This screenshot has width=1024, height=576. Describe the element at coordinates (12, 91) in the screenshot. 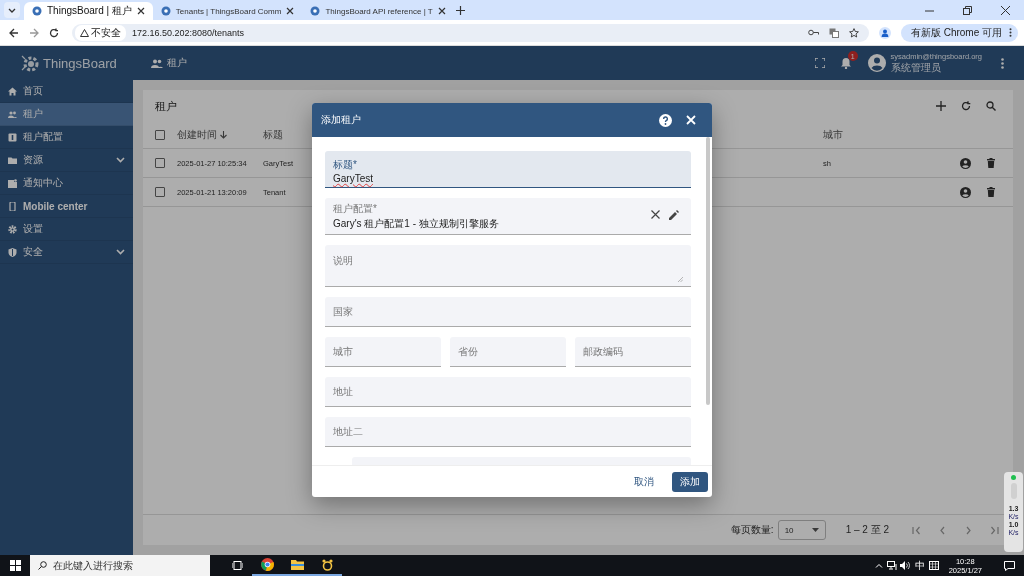

I see `home-icon` at that location.